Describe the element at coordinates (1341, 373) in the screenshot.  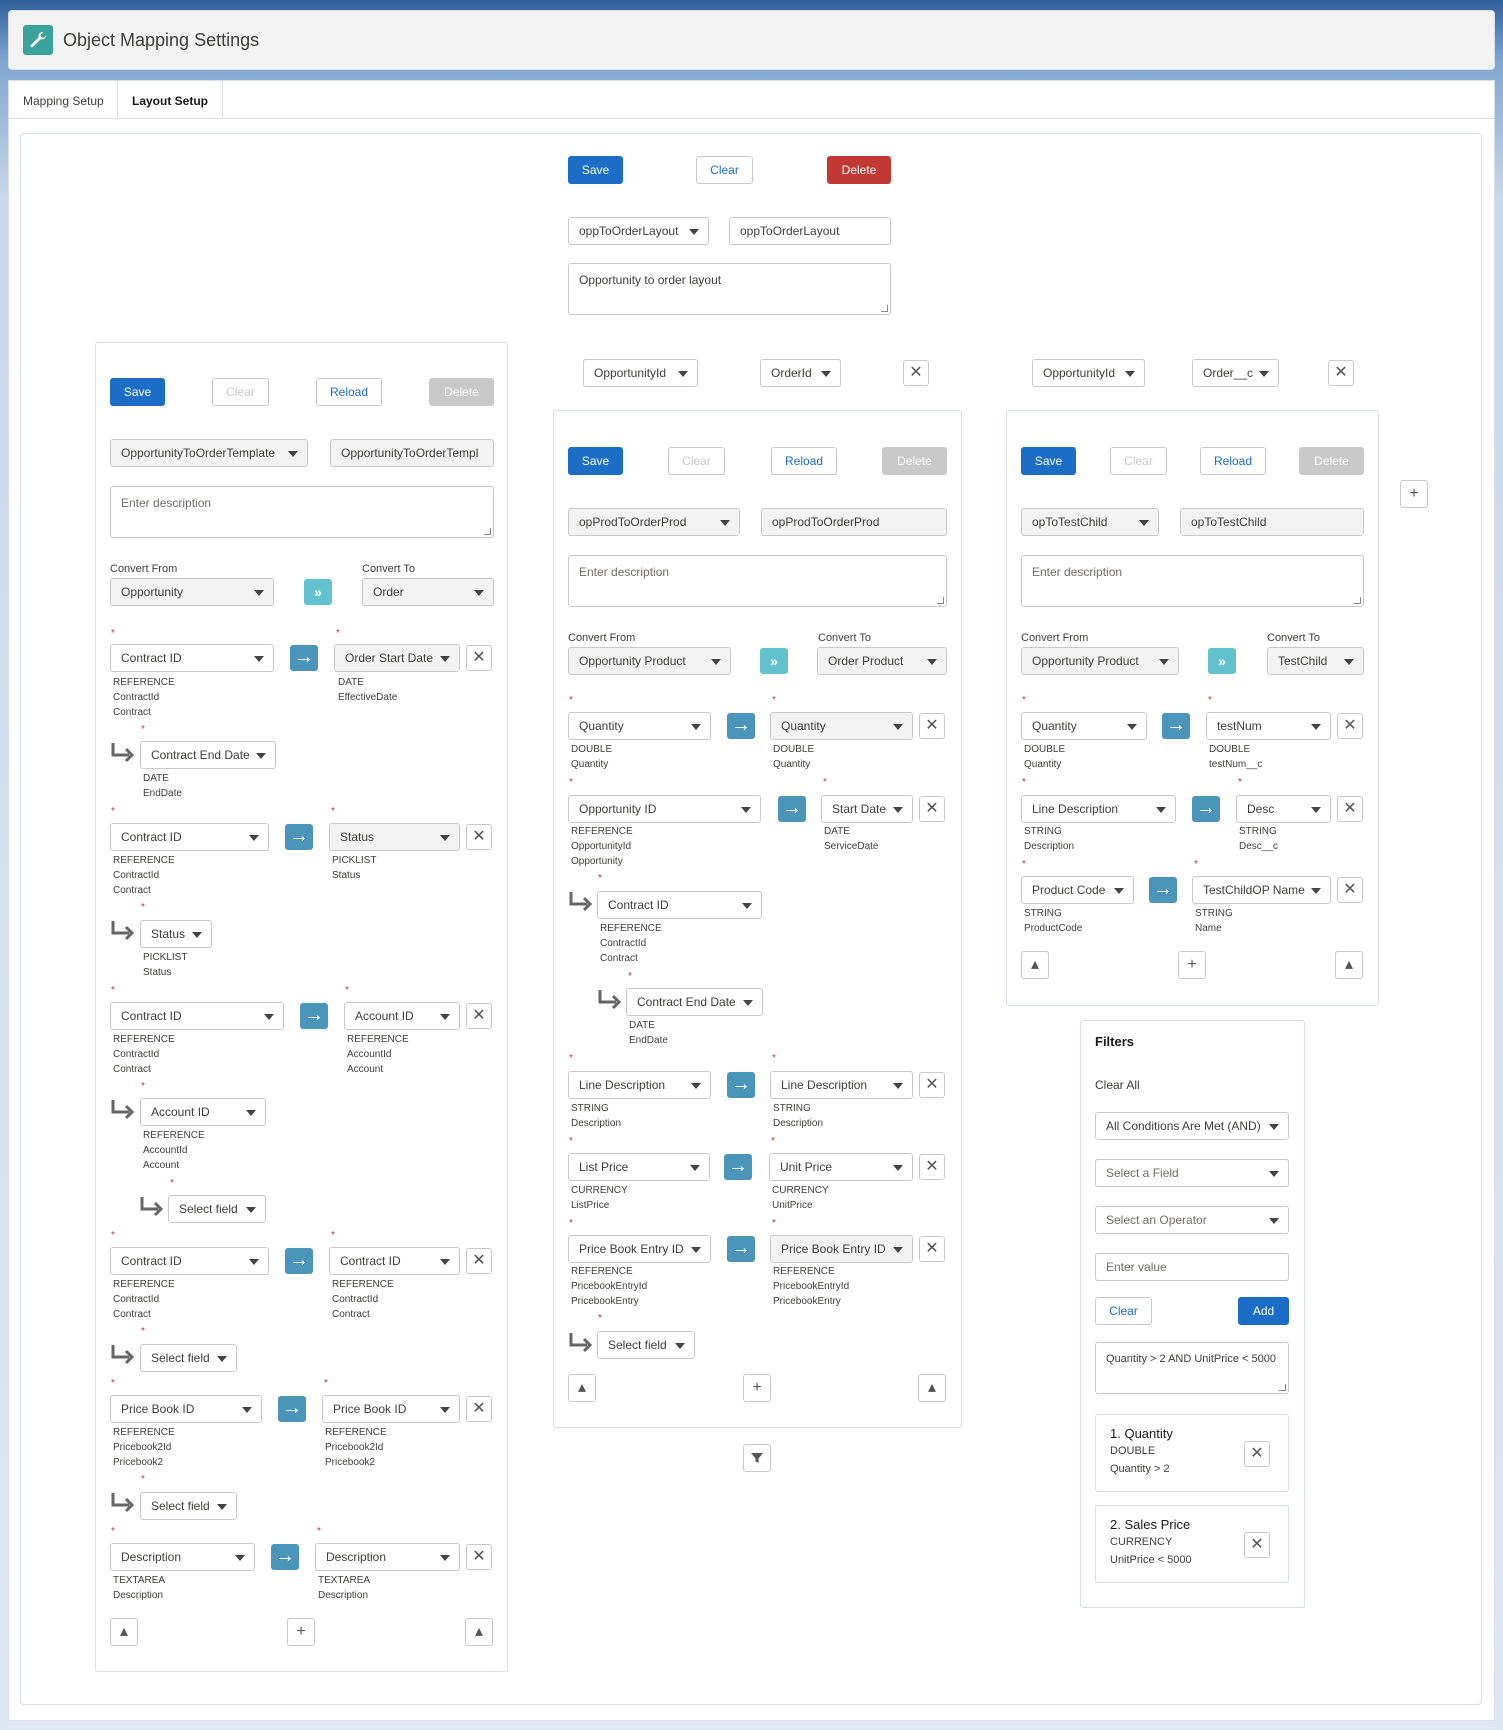
I see `right-remove-child-button: ✕` at that location.